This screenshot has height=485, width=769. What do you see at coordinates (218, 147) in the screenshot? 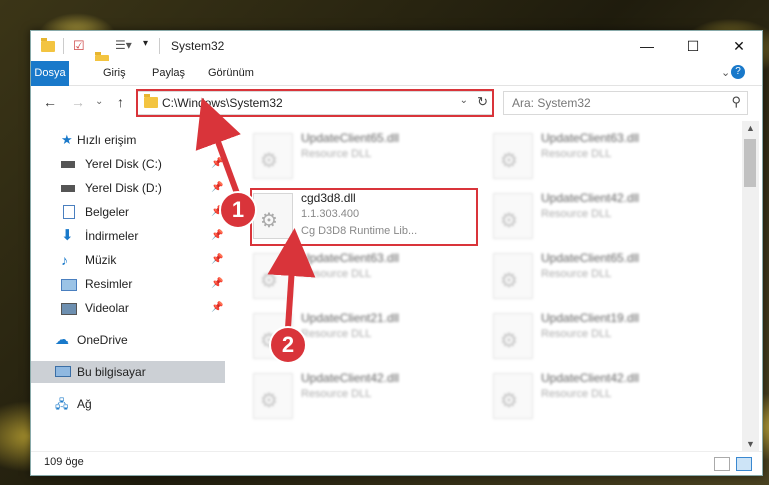
I see `arrow-to-address` at bounding box center [218, 147].